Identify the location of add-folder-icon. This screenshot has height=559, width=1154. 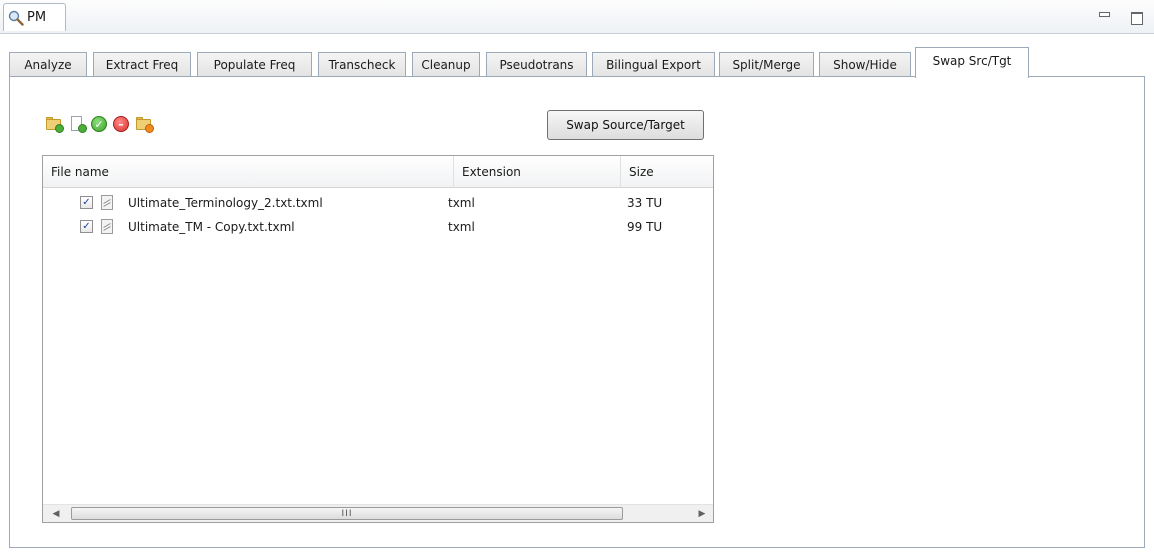
(54, 124).